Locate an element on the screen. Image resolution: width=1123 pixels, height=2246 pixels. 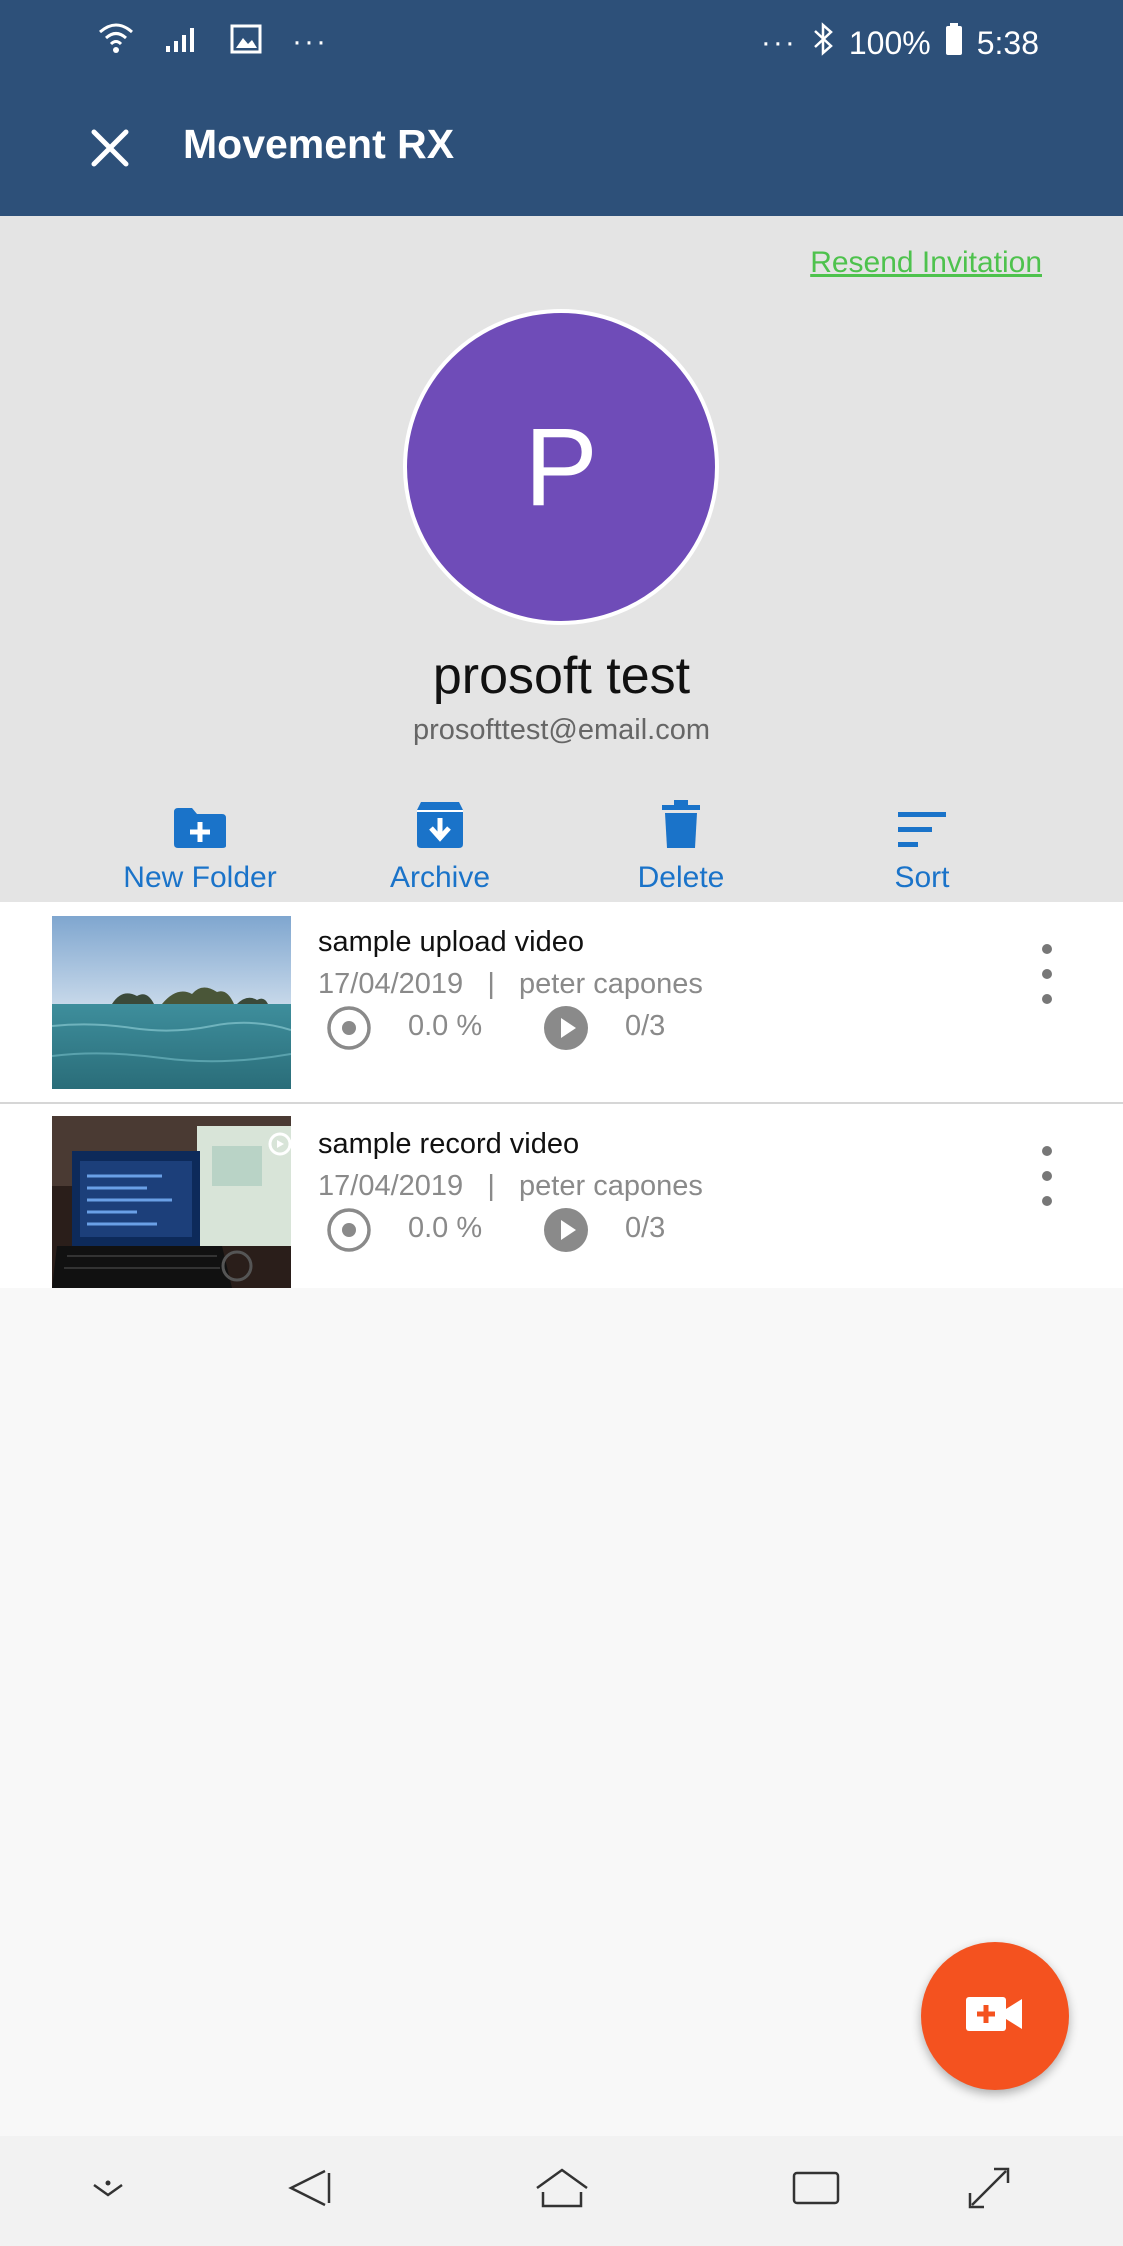
signal-icon is located at coordinates (182, 41).